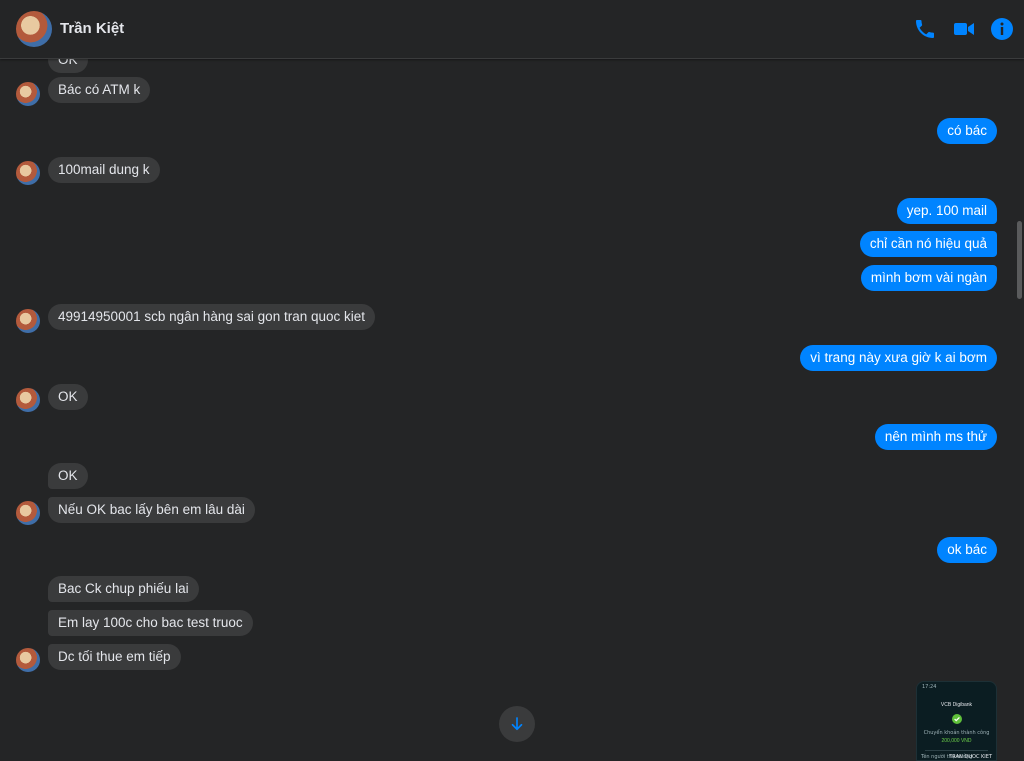  Describe the element at coordinates (929, 687) in the screenshot. I see `attachment-status-time: 17:24` at that location.